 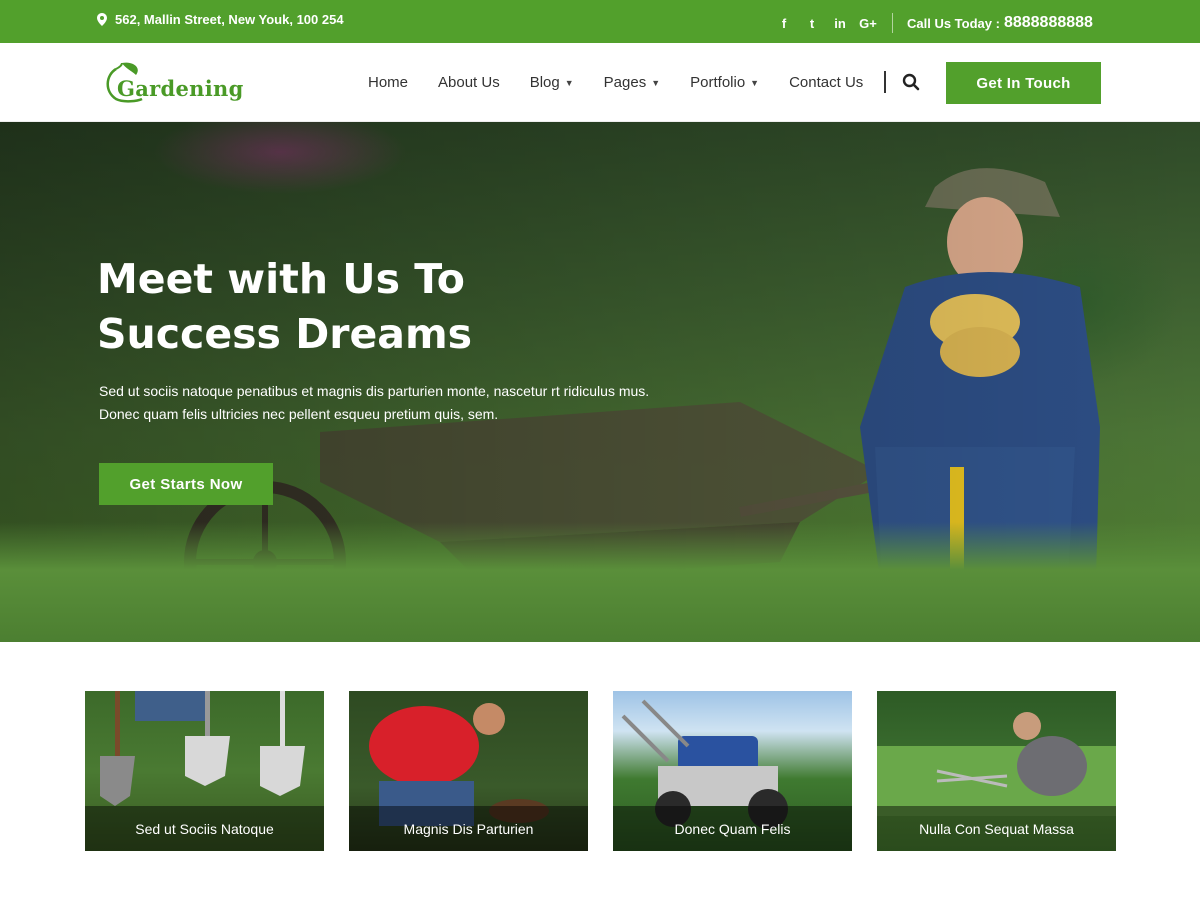 I want to click on nav-label: About Us, so click(x=469, y=82).